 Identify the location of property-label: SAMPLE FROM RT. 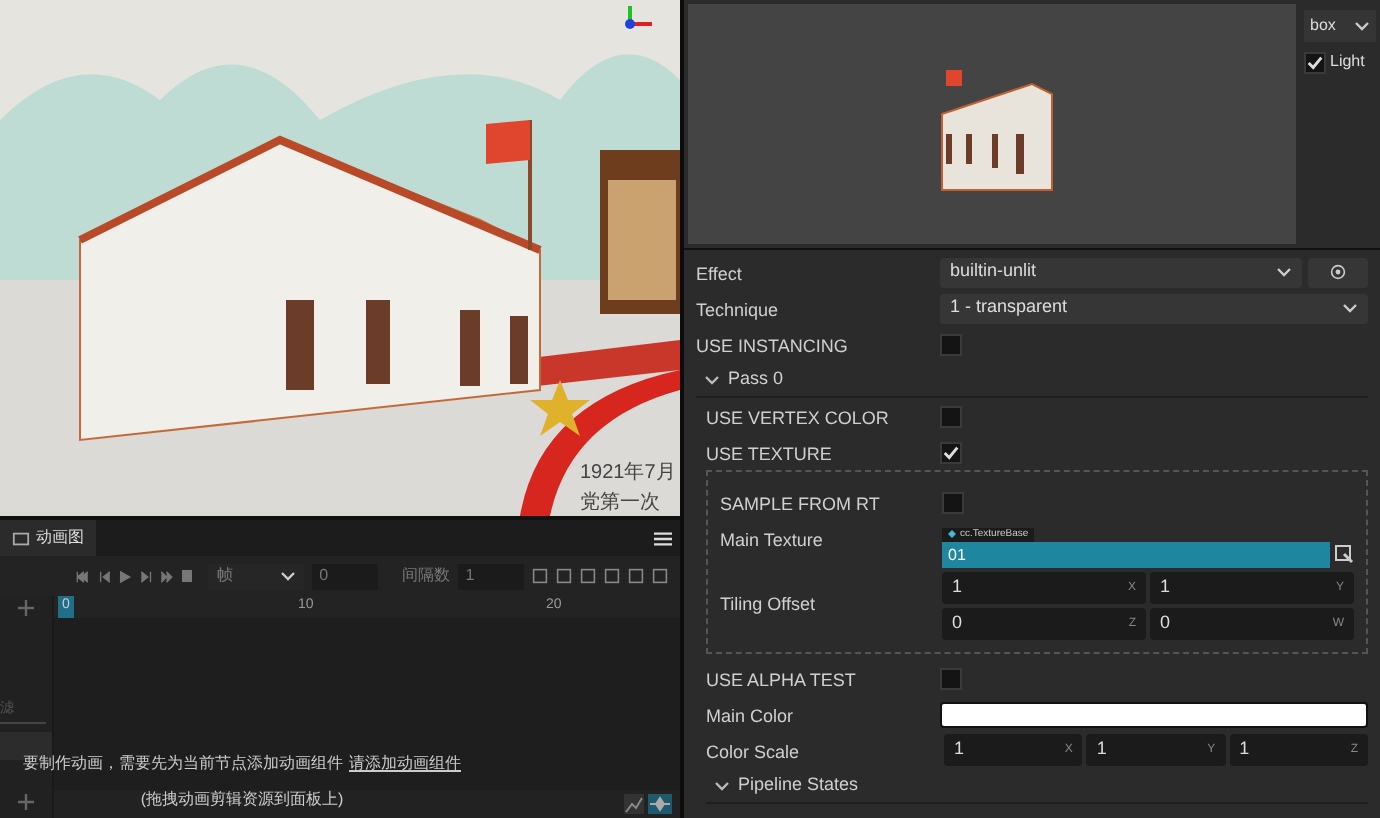
(800, 504).